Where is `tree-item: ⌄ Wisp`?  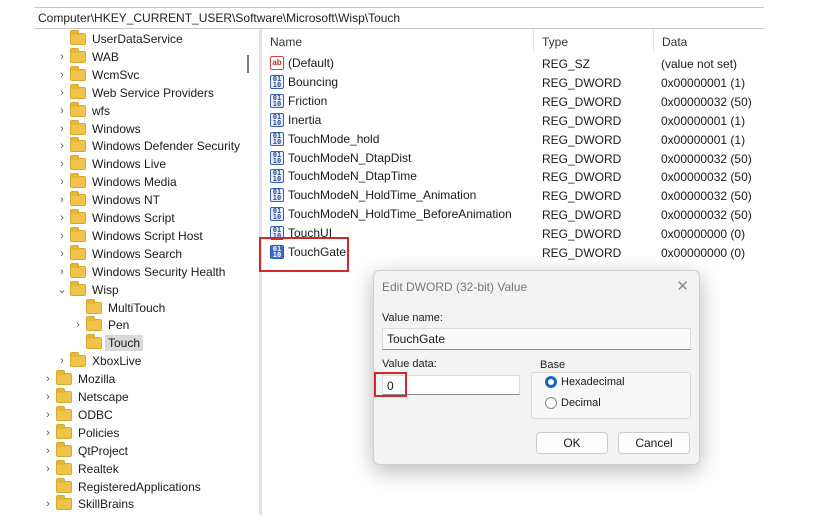
tree-item: ⌄ Wisp is located at coordinates (87, 289).